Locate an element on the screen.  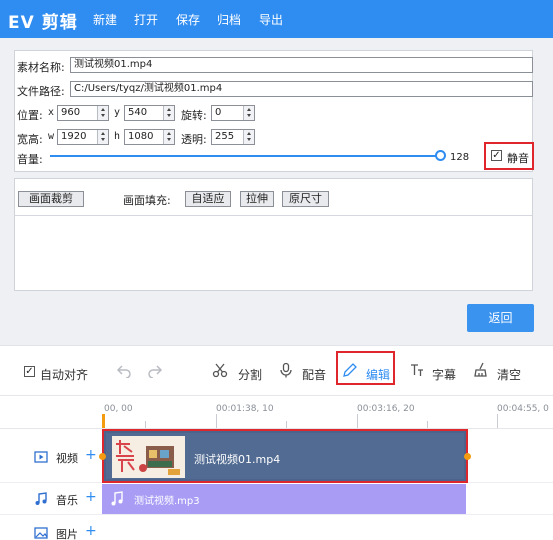
auto-align-checkbox: ✓ is located at coordinates (29, 371).